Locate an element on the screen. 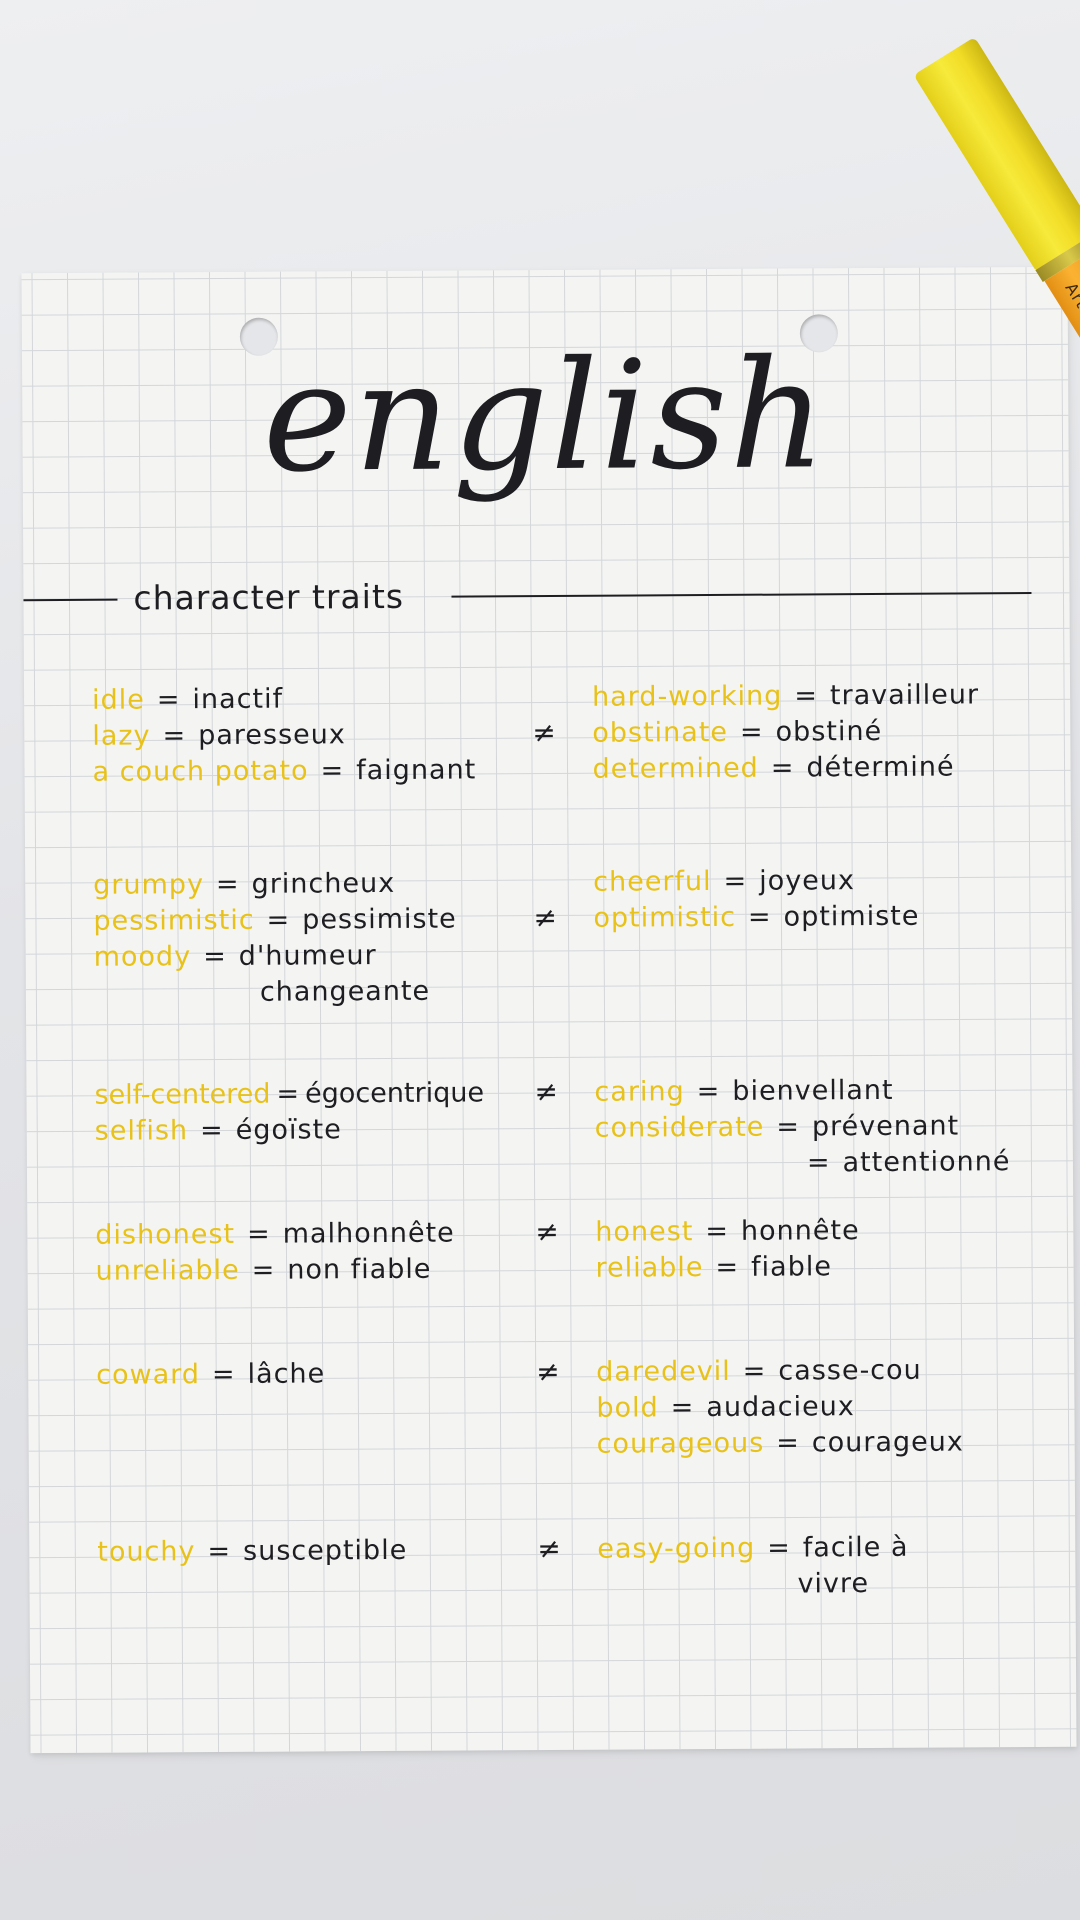 The height and width of the screenshot is (1920, 1080). french-translation: bienvellant is located at coordinates (813, 1090).